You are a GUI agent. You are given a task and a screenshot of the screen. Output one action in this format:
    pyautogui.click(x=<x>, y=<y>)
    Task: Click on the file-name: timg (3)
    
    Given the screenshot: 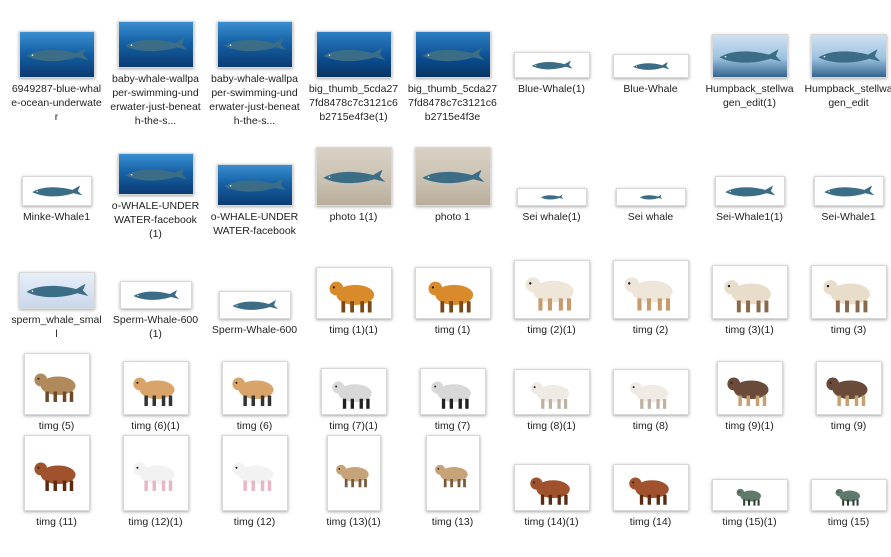 What is the action you would take?
    pyautogui.click(x=848, y=330)
    